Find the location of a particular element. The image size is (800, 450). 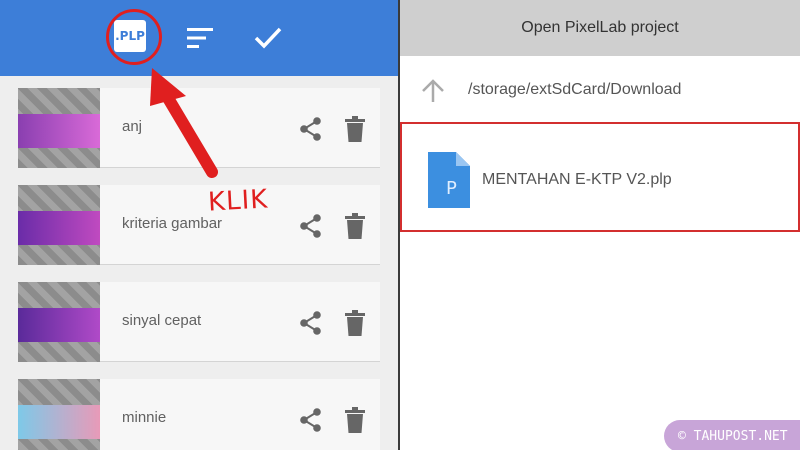

callout-text: KLIK is located at coordinates (238, 201).